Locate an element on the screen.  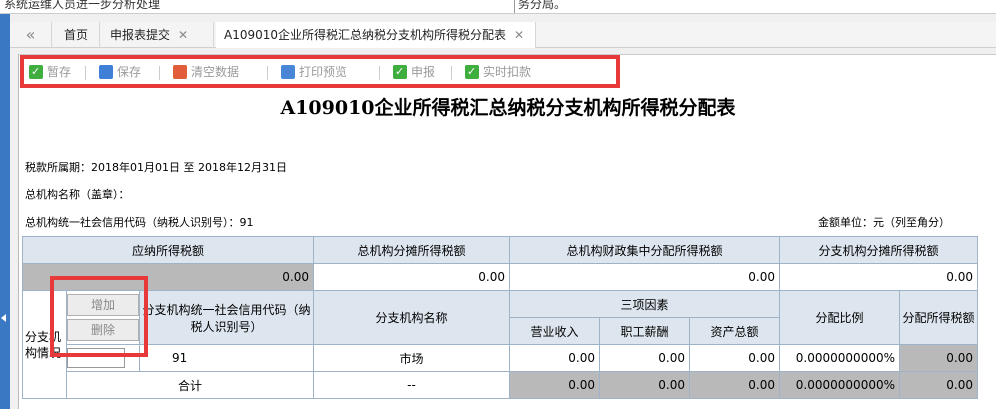
save-temp-button: 暂存 is located at coordinates (48, 72).